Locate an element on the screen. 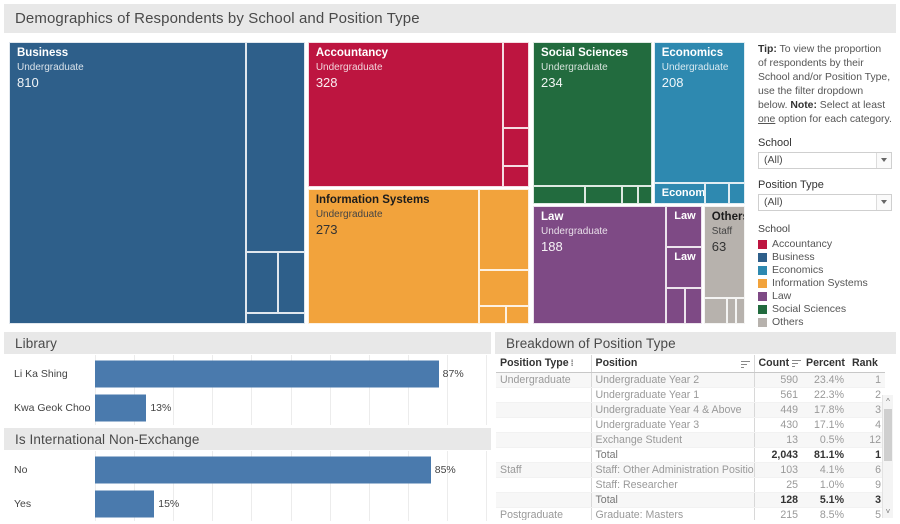  filter-position-type-dropdown: (All) is located at coordinates (825, 202).